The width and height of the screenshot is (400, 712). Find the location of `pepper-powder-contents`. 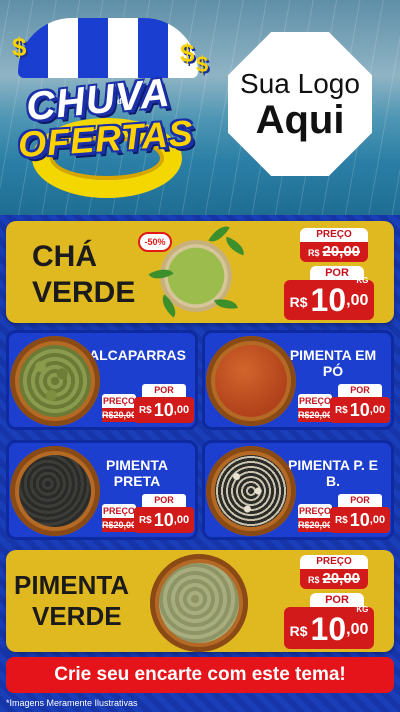

pepper-powder-contents is located at coordinates (251, 381).